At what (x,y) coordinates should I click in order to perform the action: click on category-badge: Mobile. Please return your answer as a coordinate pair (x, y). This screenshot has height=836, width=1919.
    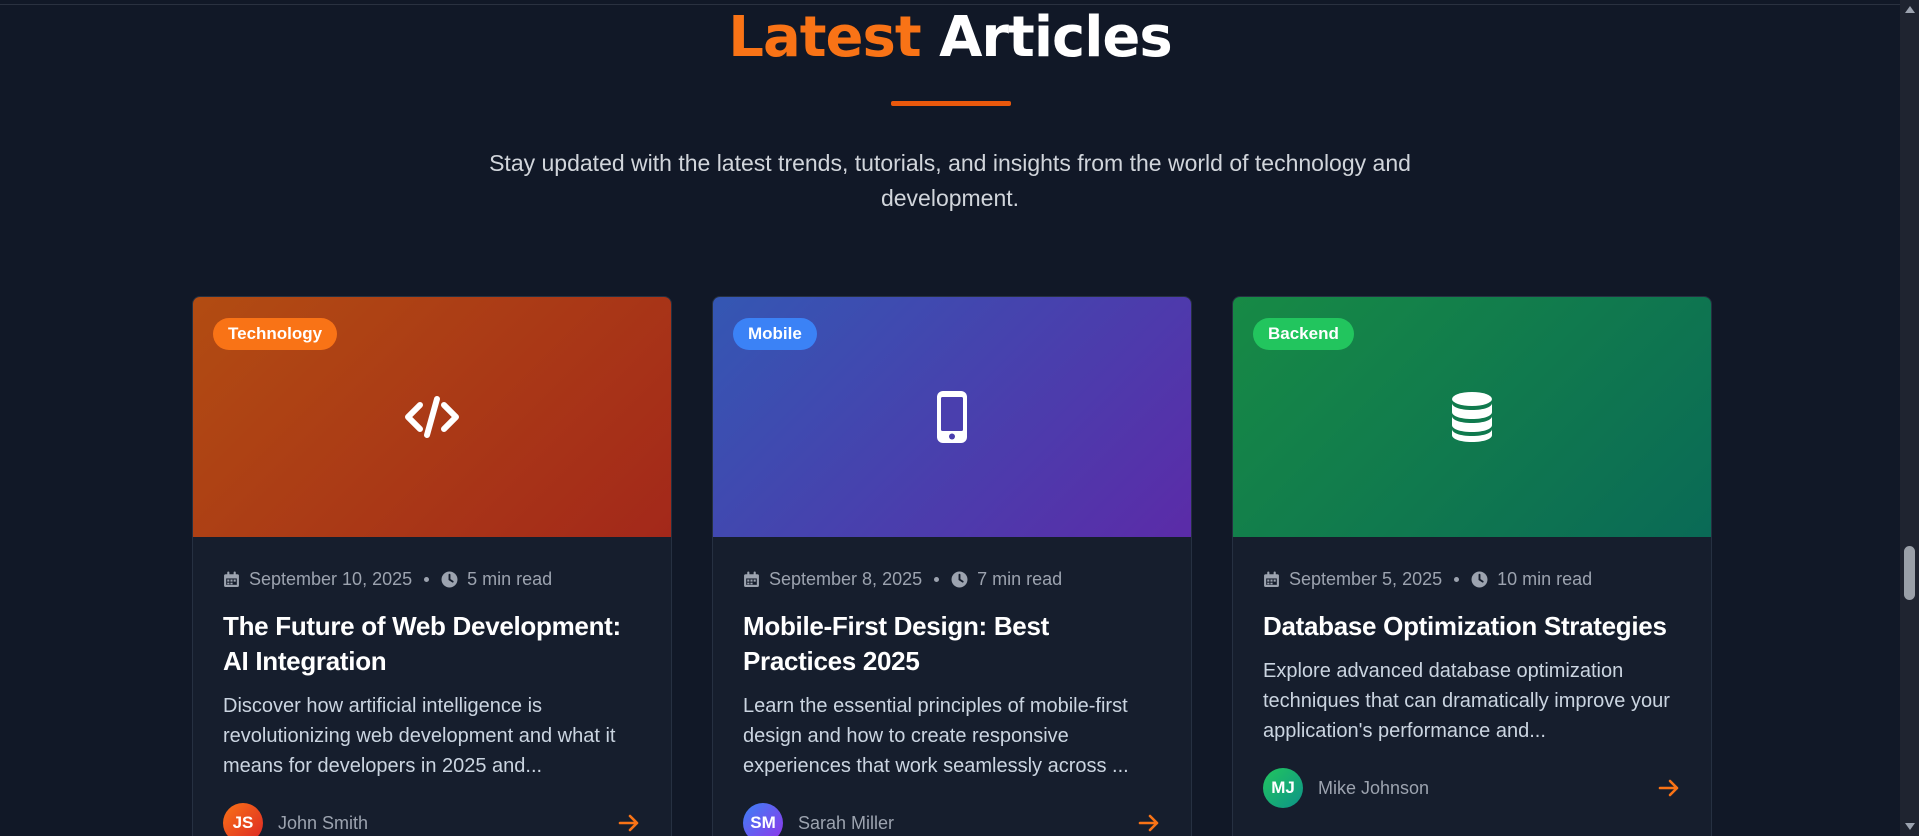
    Looking at the image, I should click on (775, 334).